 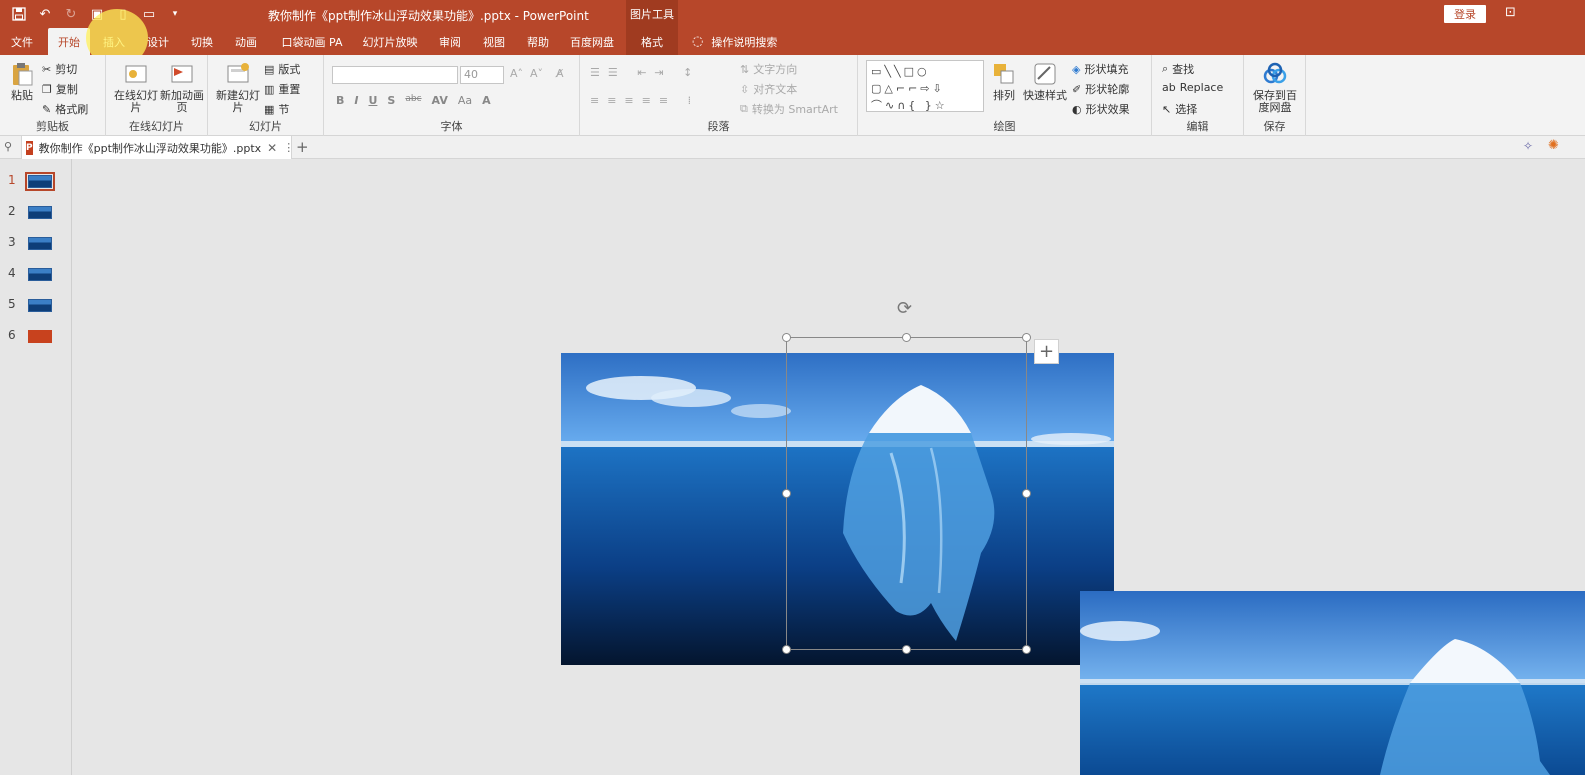 I want to click on list-buttons: ☰☰ ⇤⇥ ↕, so click(x=645, y=72).